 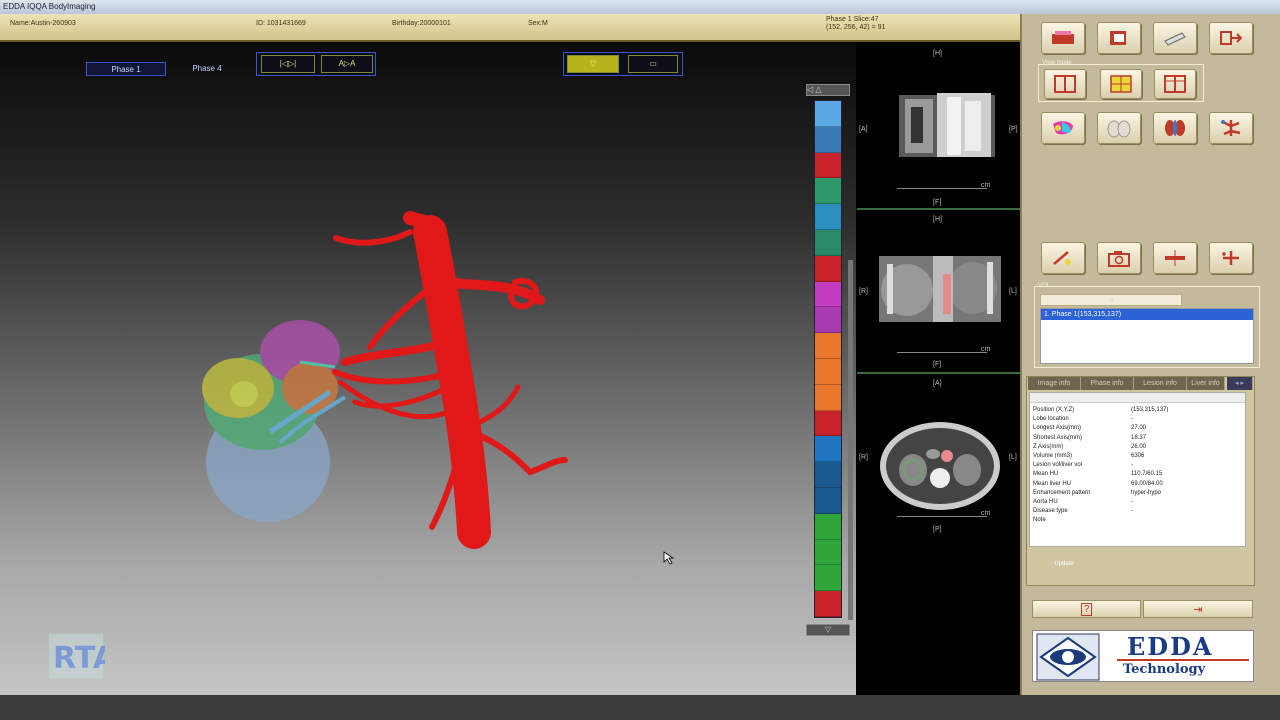 What do you see at coordinates (1147, 336) in the screenshot?
I see `voi-list: 1. Phase 1(153,315,137)` at bounding box center [1147, 336].